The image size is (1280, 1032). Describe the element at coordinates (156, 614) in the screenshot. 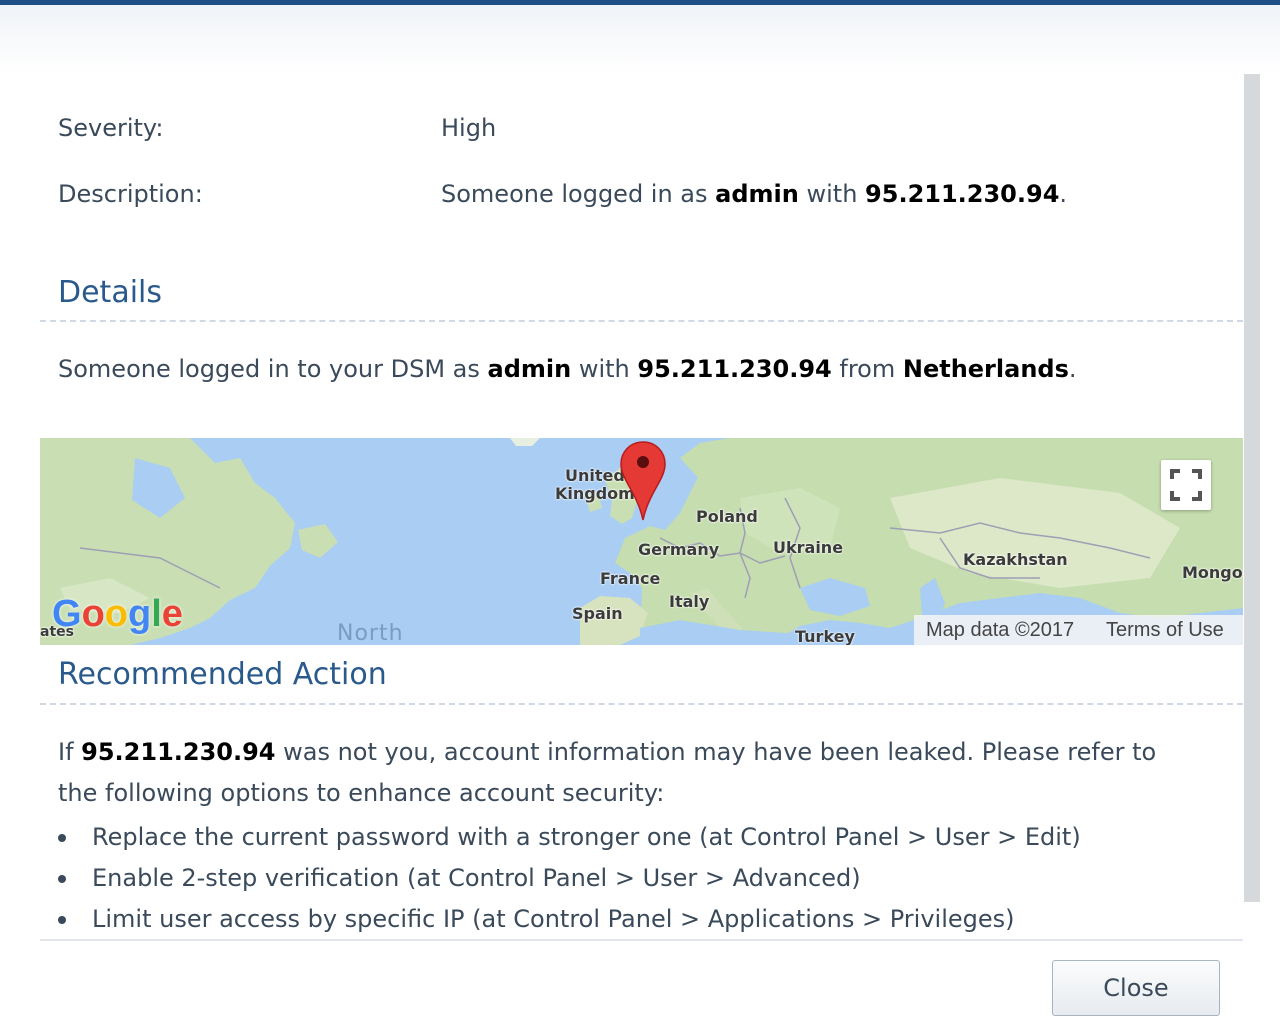

I see `logo-letter-l: l` at that location.